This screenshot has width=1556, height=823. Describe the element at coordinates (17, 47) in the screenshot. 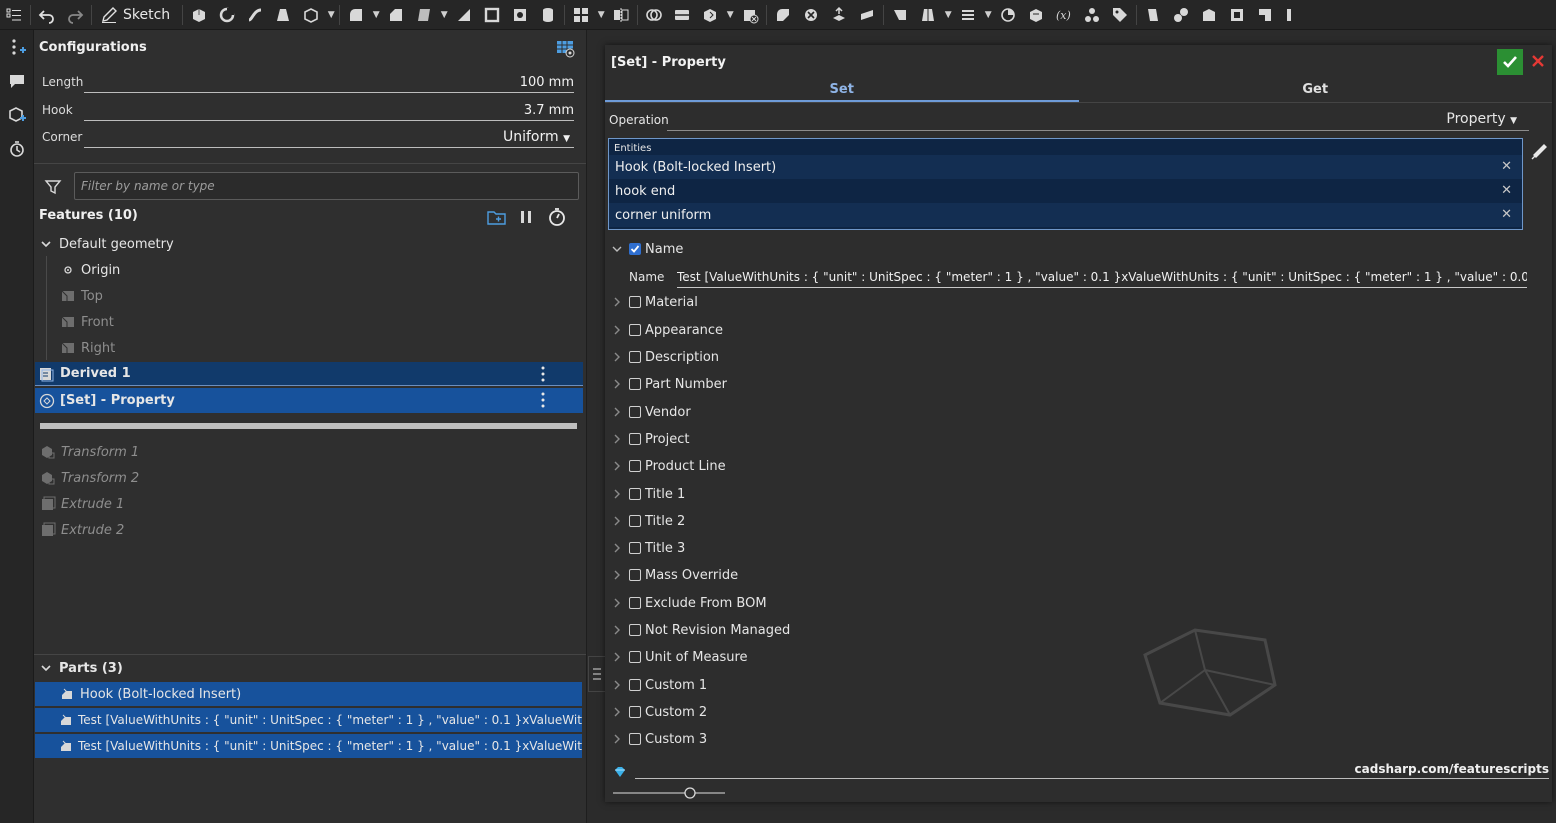

I see `insert-feature-icon` at that location.